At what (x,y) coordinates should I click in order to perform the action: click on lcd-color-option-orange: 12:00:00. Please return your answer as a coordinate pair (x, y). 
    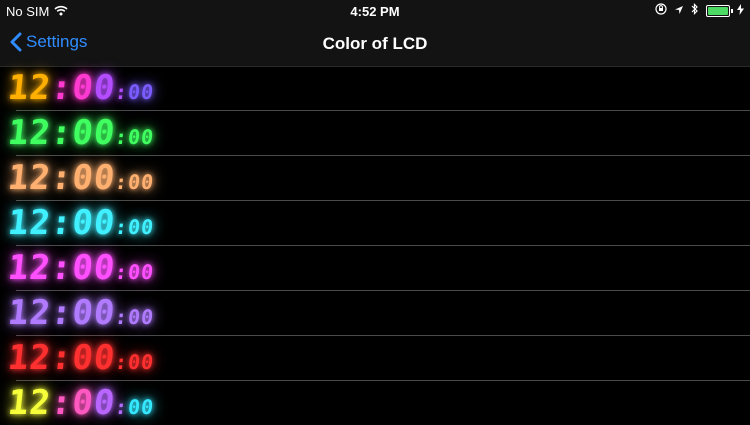
    Looking at the image, I should click on (378, 178).